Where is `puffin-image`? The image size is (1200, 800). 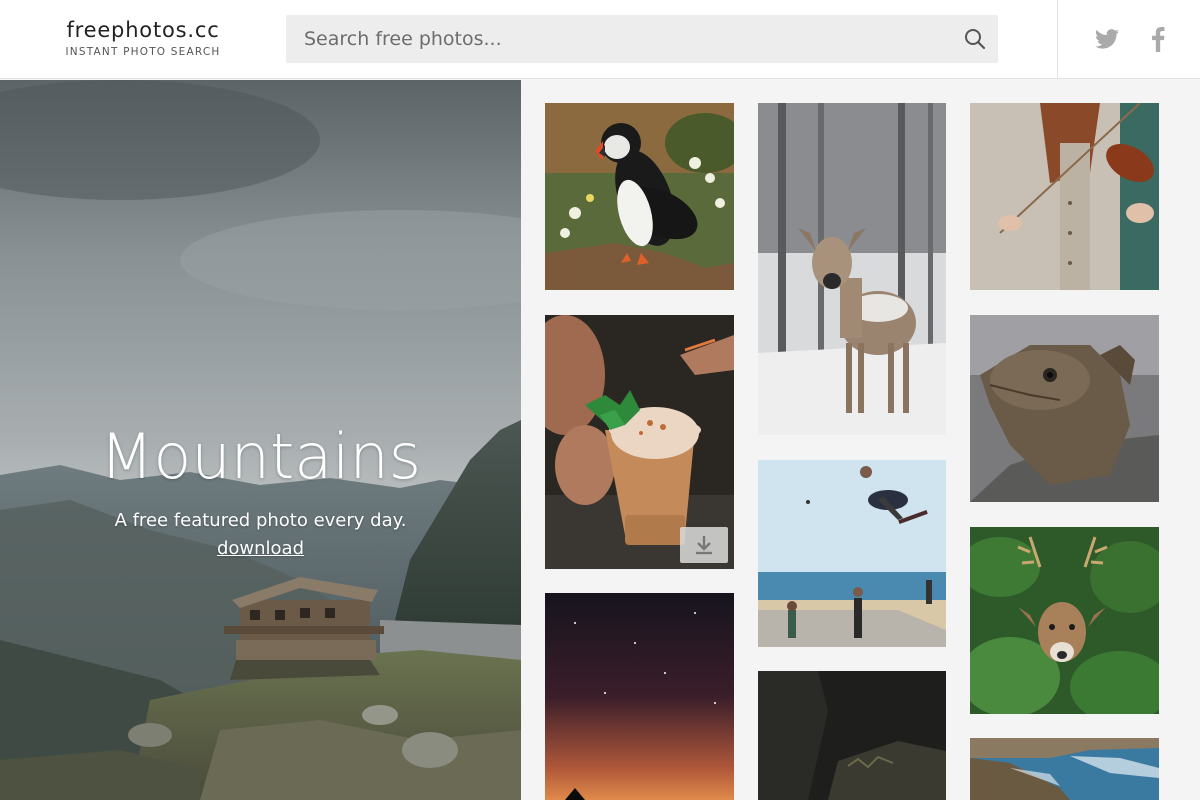
puffin-image is located at coordinates (639, 196).